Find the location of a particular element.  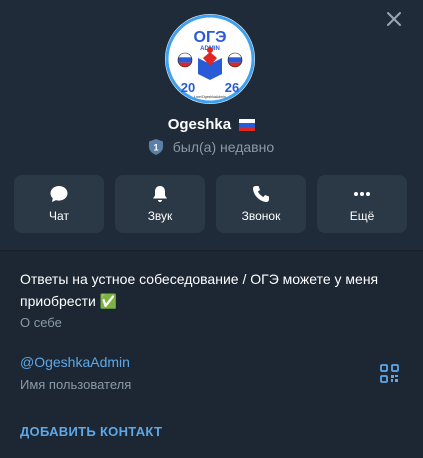

call-button: Звонок is located at coordinates (261, 204).